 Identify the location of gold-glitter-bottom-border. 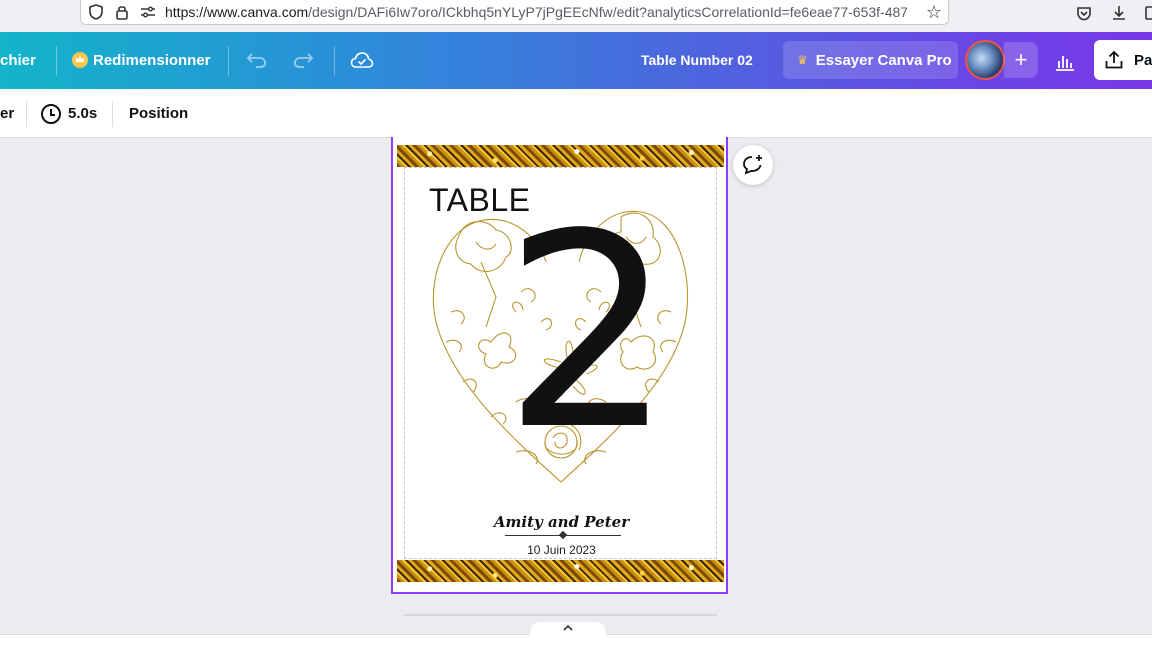
(560, 571).